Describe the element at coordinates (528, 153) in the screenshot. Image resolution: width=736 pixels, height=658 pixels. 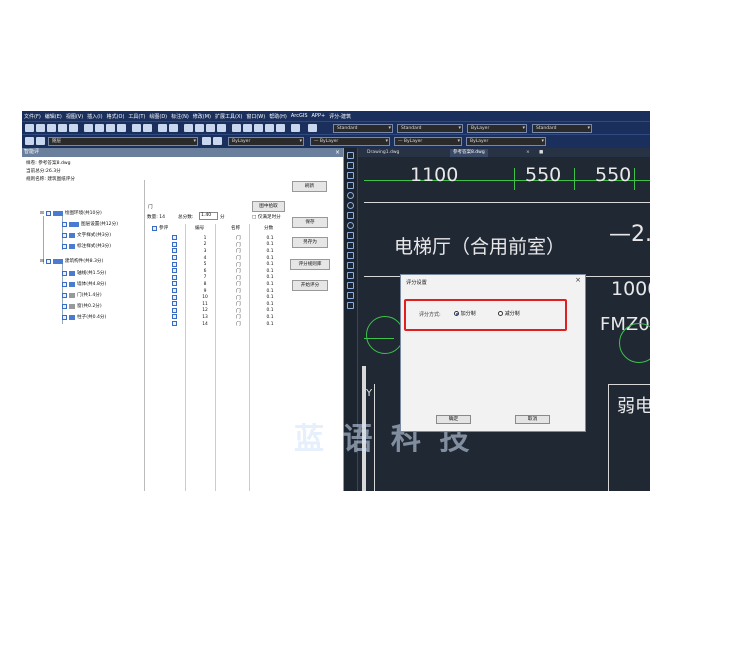
I see `tab-close-icon: ×` at that location.